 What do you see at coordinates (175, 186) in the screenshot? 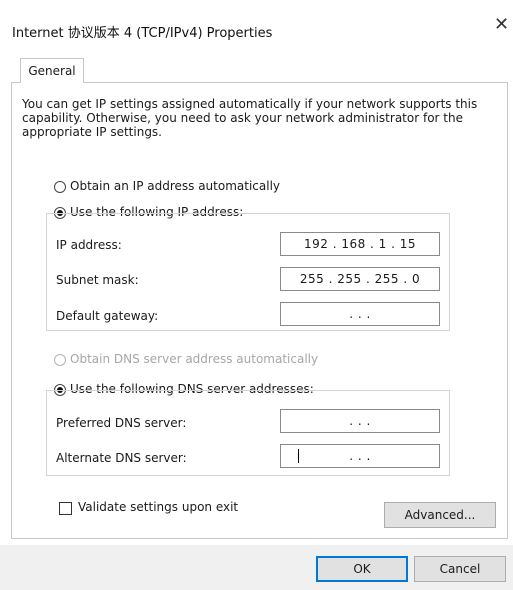
I see `ip-auto-label: Obtain an IP address automatically` at bounding box center [175, 186].